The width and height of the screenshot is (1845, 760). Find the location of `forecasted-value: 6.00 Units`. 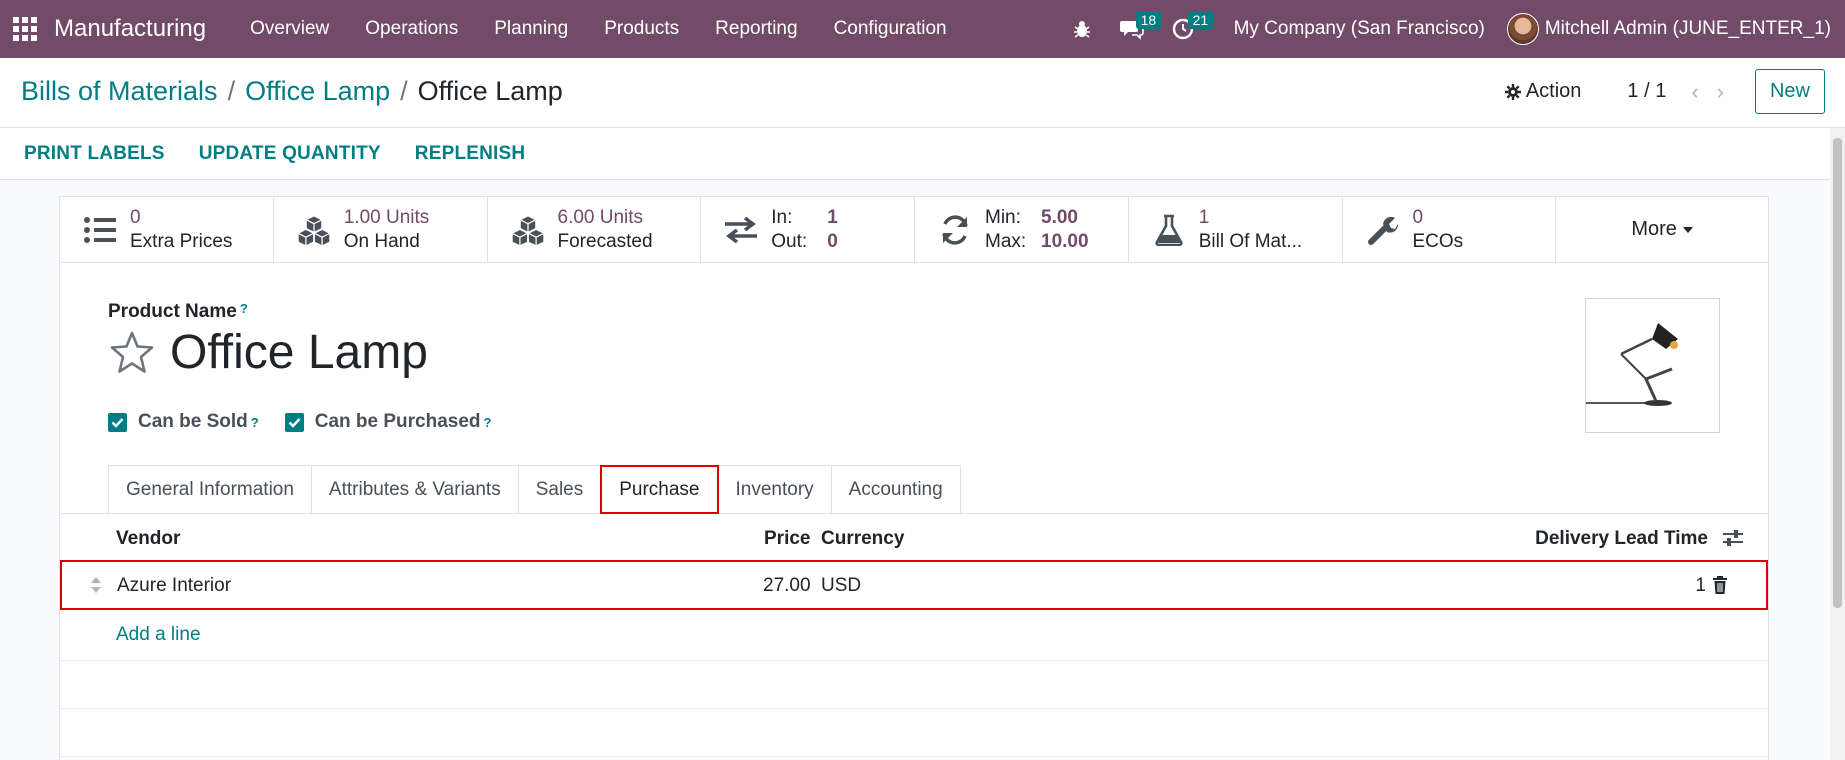

forecasted-value: 6.00 Units is located at coordinates (600, 217).